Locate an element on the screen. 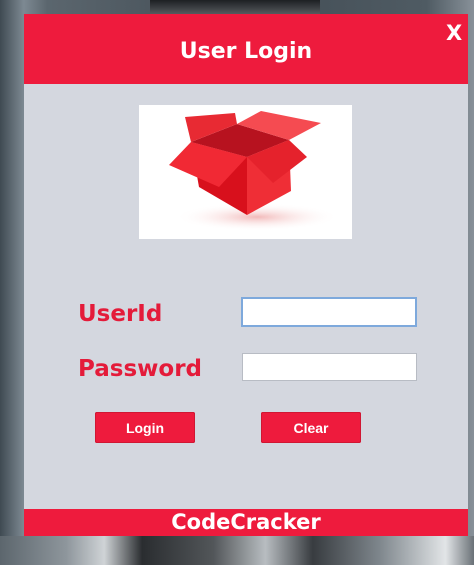 The height and width of the screenshot is (565, 474). footer-bar: CodeCracker is located at coordinates (246, 522).